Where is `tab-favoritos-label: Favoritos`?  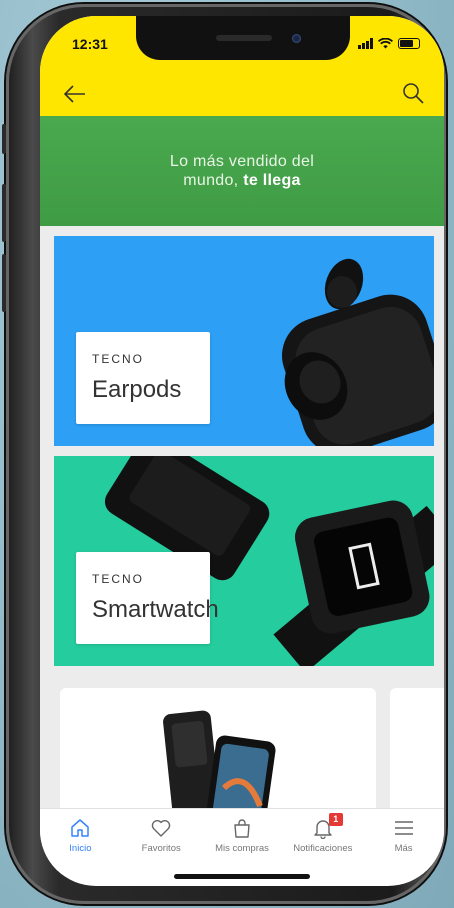
tab-favoritos-label: Favoritos is located at coordinates (161, 848).